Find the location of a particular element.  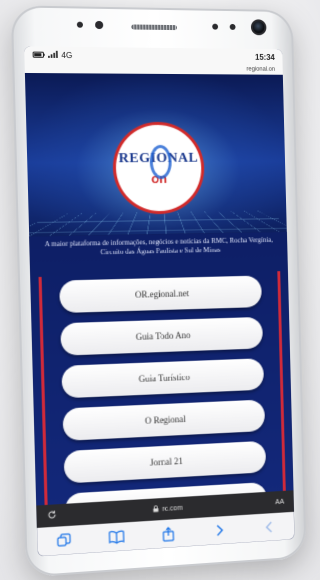

battery-icon is located at coordinates (39, 54).